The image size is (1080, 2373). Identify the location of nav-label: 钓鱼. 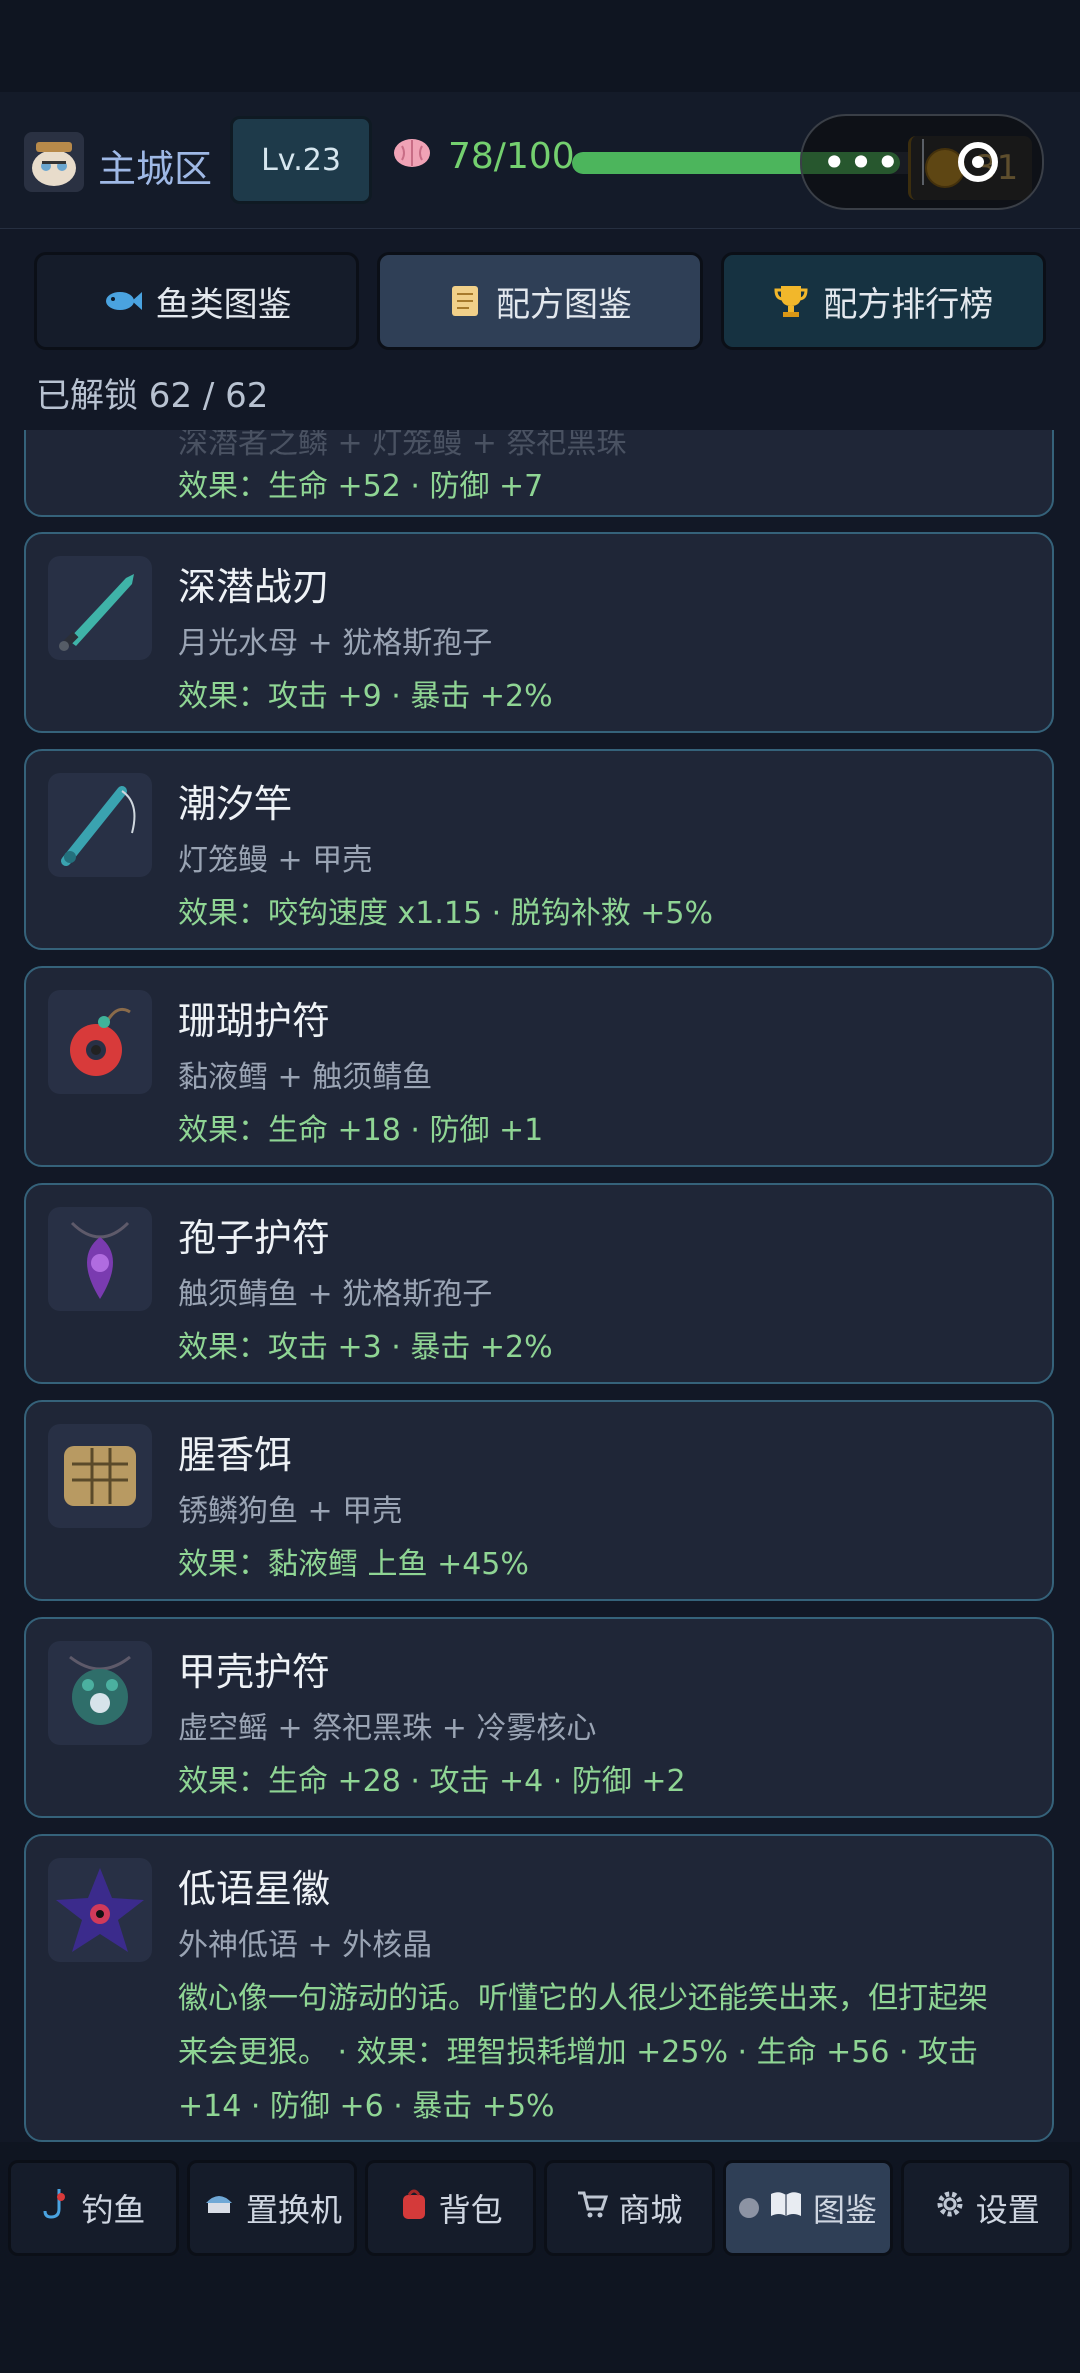
(113, 2210).